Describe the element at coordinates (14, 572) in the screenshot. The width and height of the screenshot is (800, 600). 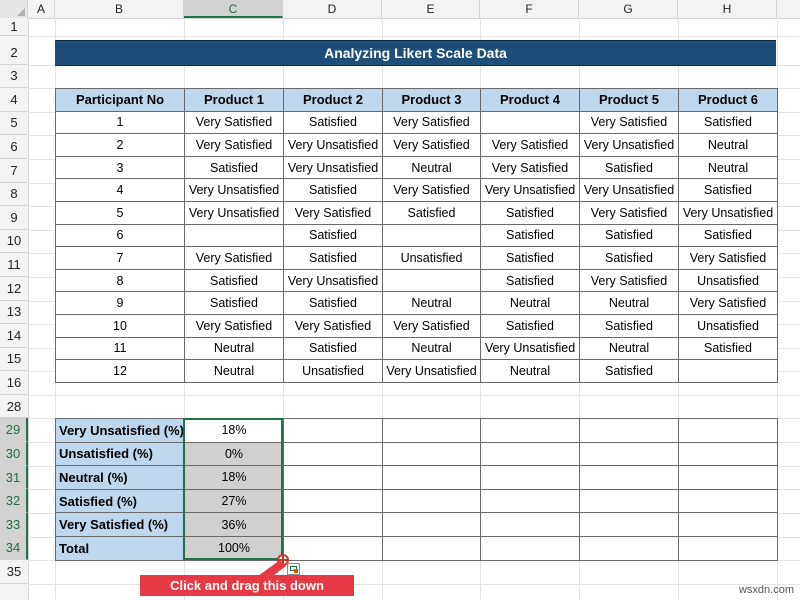
I see `row-header-35: 35` at that location.